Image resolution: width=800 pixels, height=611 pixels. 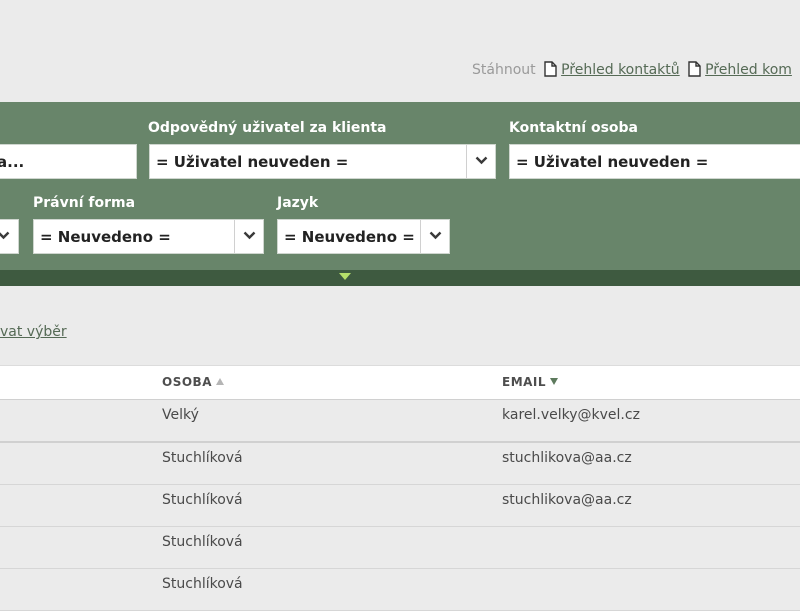 I want to click on filter-panel-toggle, so click(x=400, y=278).